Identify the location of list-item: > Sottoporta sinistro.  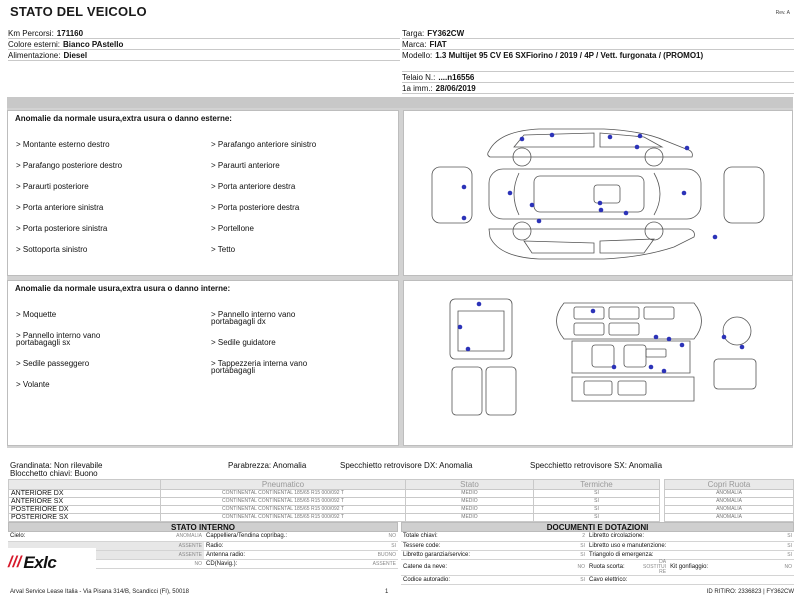
(52, 249).